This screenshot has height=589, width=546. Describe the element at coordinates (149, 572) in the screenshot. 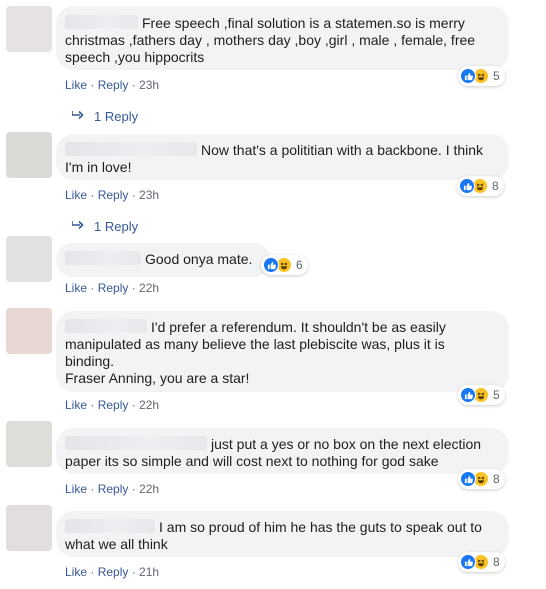

I see `timestamp: 21h` at that location.